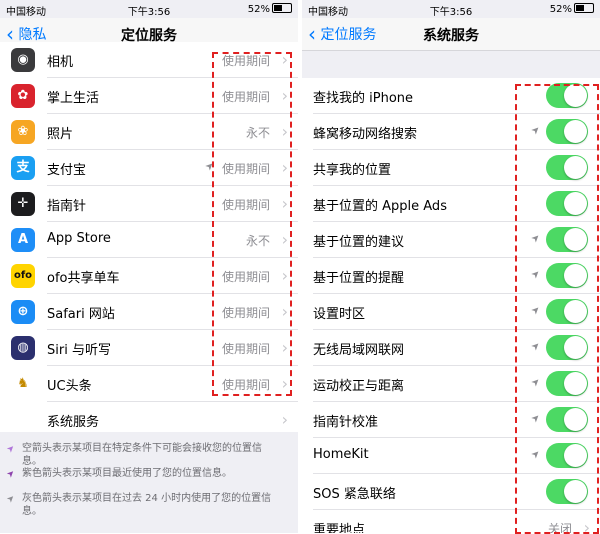  I want to click on highlight-box-right, so click(557, 309).